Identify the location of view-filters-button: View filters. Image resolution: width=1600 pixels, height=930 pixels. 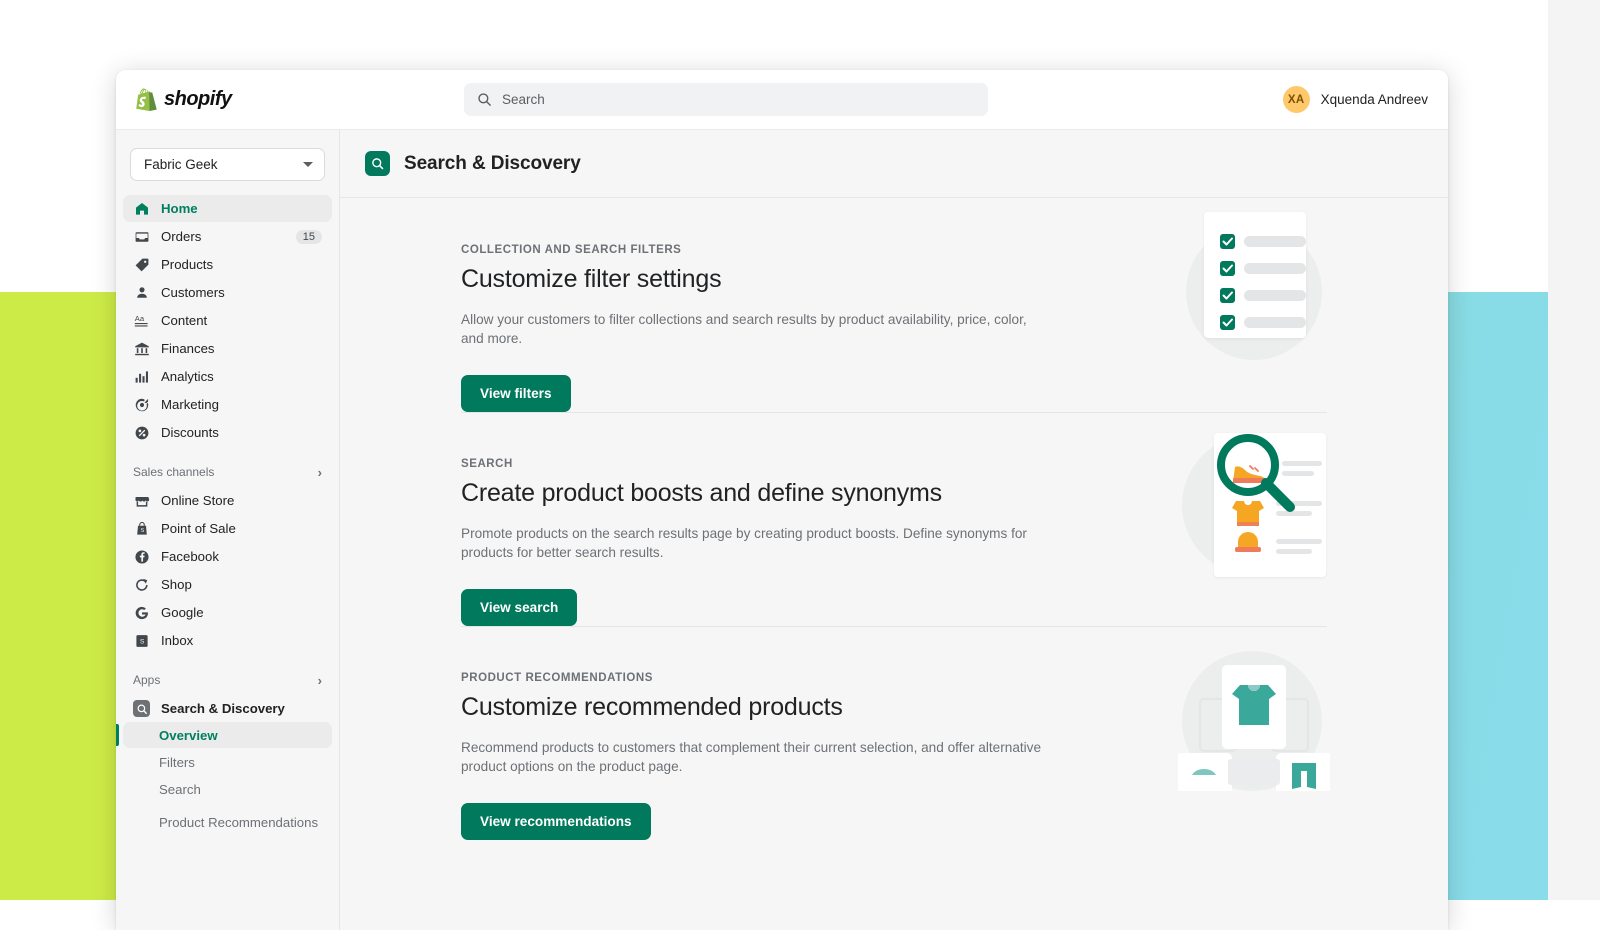
(516, 393).